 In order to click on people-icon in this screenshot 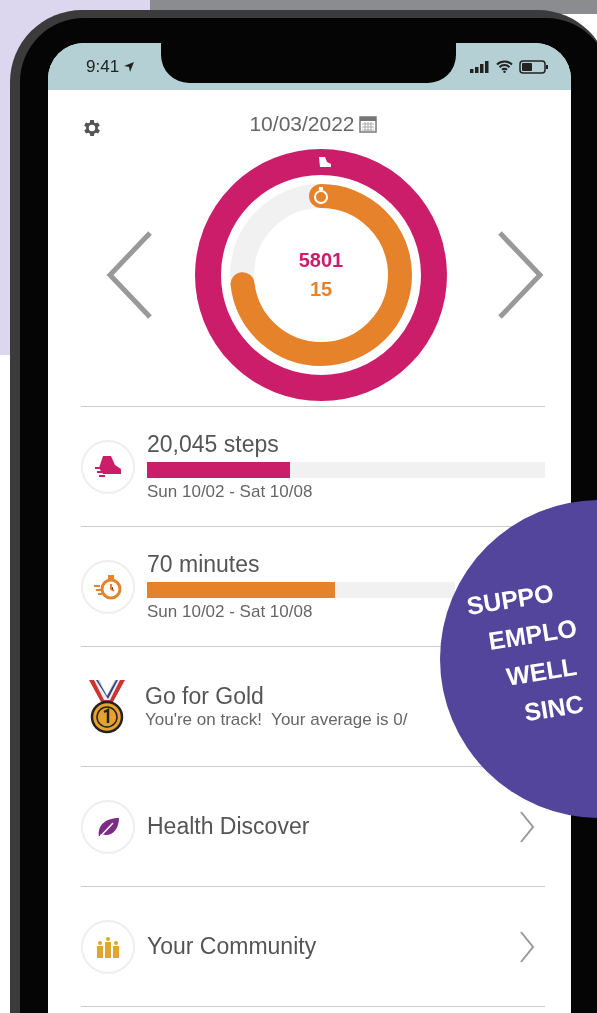, I will do `click(108, 946)`.